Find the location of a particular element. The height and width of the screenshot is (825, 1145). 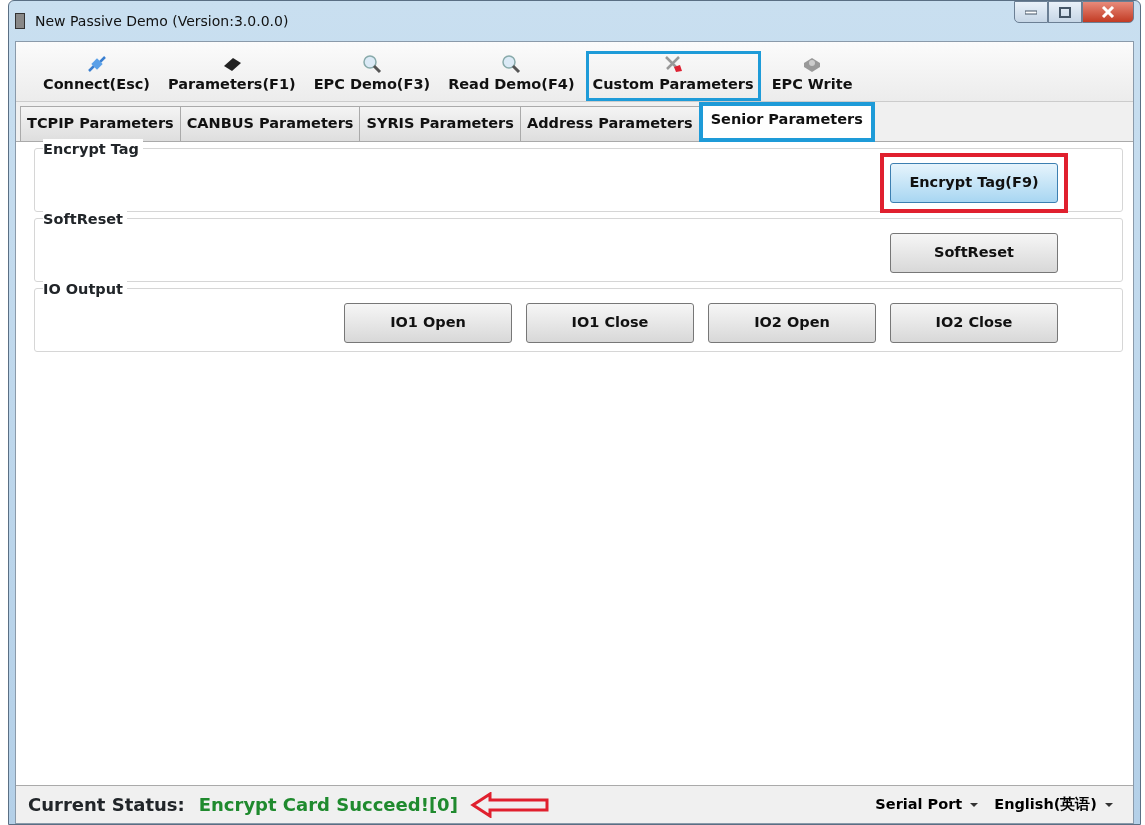

maximize-icon is located at coordinates (1065, 12).